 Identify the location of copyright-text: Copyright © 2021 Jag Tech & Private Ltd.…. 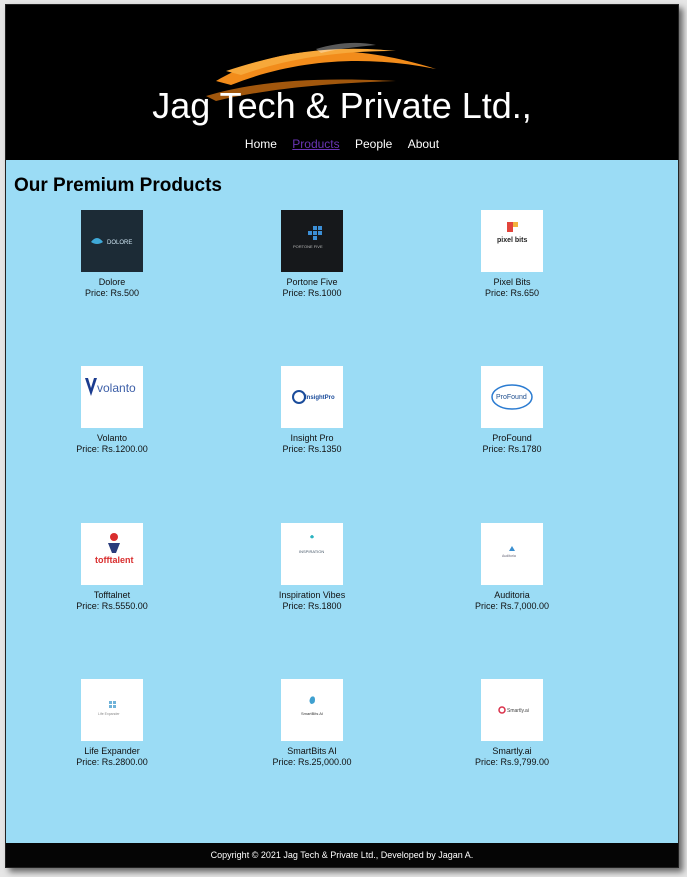
(342, 855).